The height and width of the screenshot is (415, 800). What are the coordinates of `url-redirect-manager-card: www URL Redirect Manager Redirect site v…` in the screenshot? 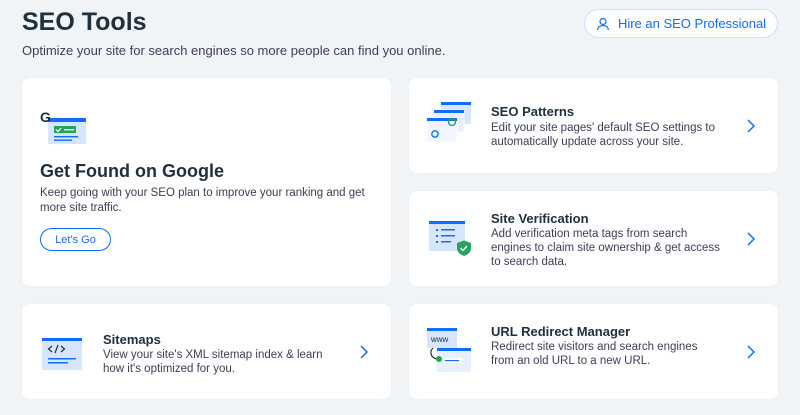 It's located at (593, 351).